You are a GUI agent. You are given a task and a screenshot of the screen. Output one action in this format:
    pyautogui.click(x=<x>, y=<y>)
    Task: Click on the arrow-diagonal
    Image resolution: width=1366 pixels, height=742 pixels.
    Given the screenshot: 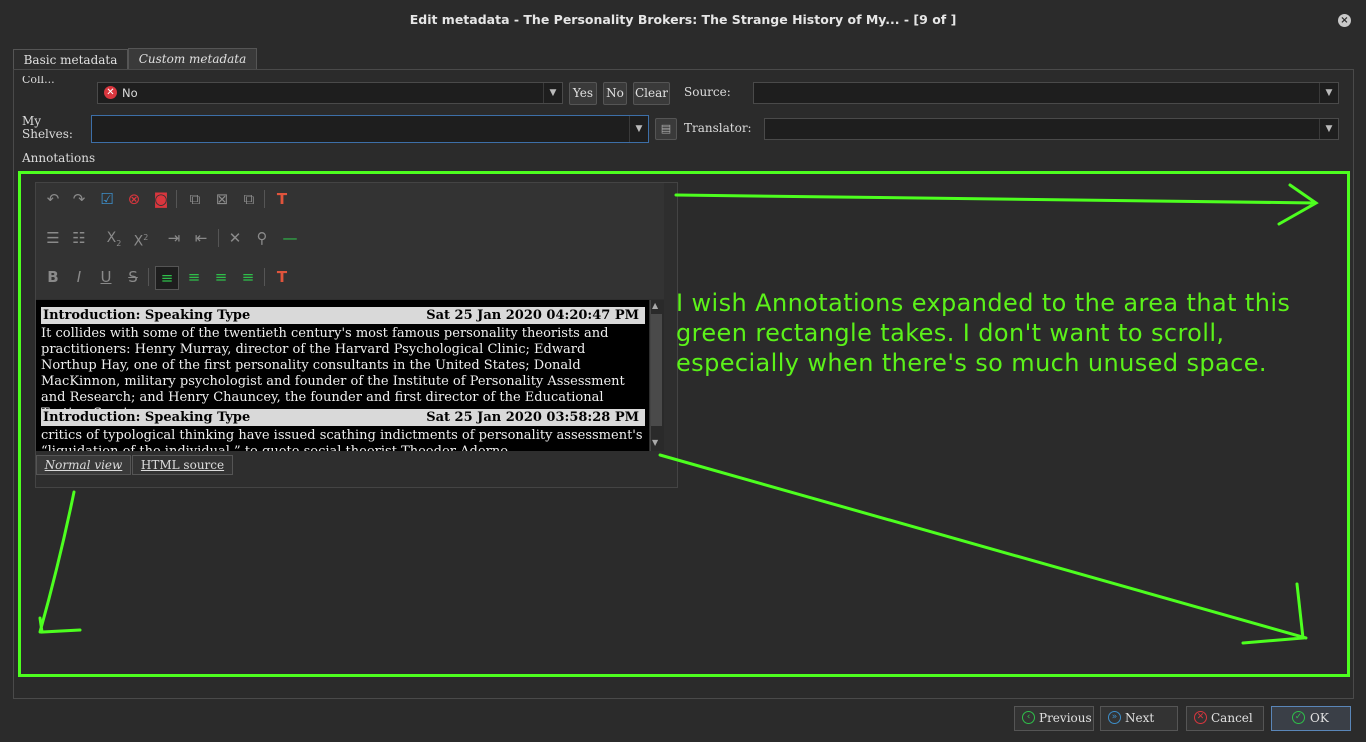 What is the action you would take?
    pyautogui.click(x=983, y=549)
    